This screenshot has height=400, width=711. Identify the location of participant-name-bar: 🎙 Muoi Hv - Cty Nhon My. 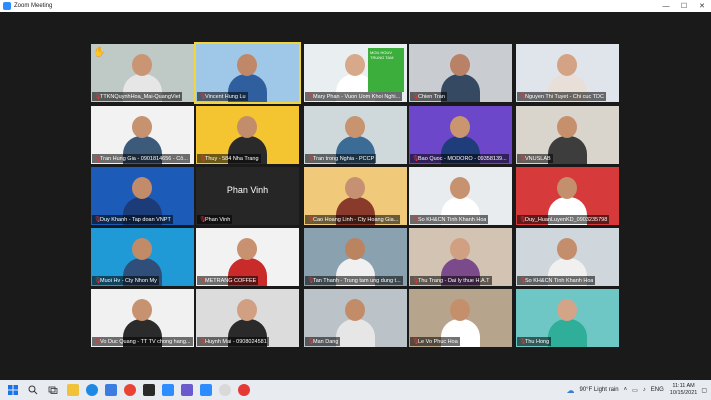
(125, 280).